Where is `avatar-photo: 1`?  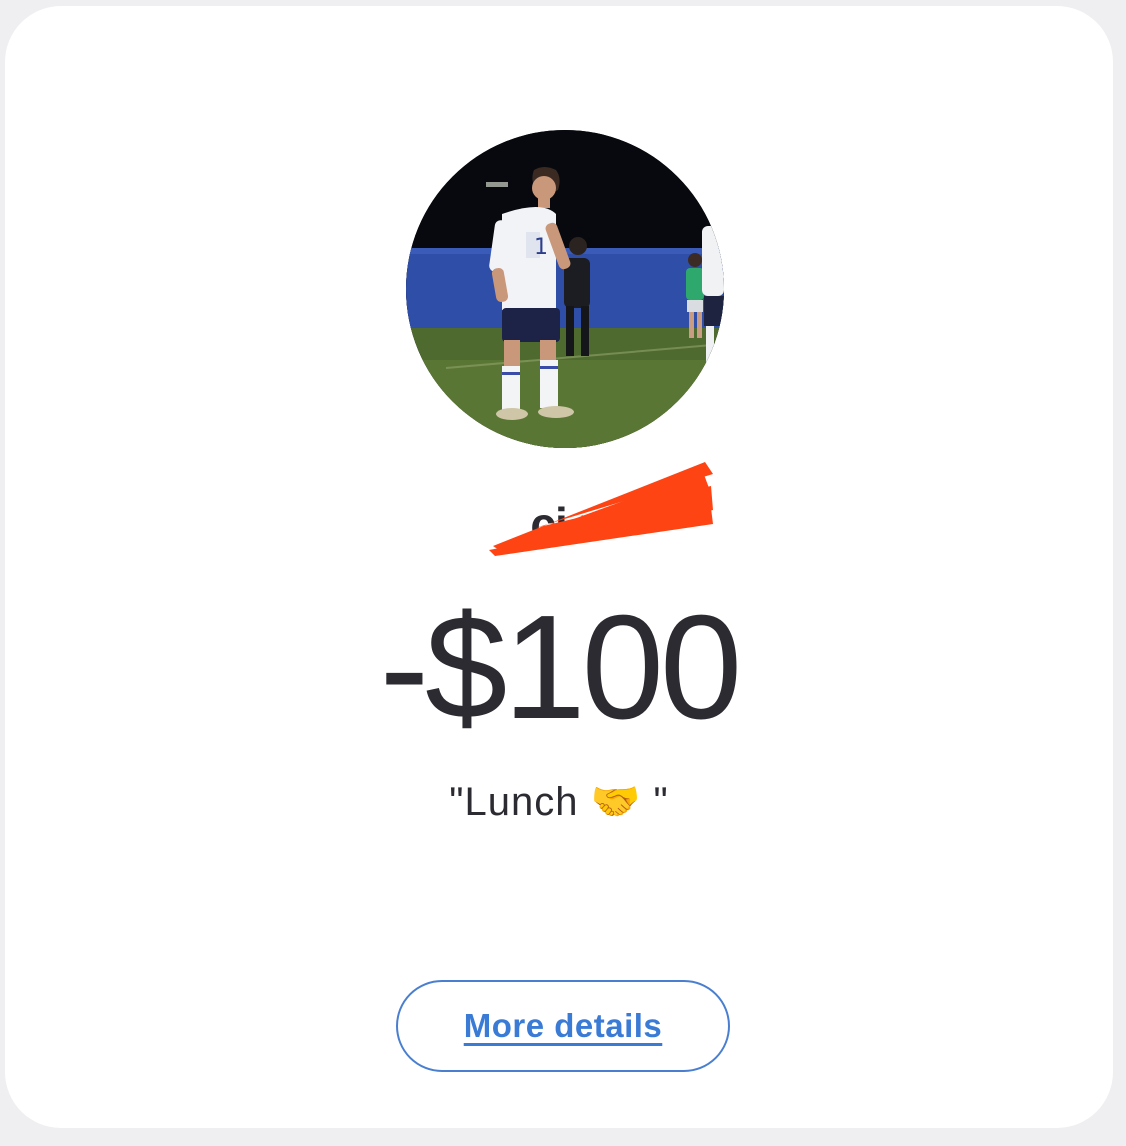 avatar-photo: 1 is located at coordinates (565, 289).